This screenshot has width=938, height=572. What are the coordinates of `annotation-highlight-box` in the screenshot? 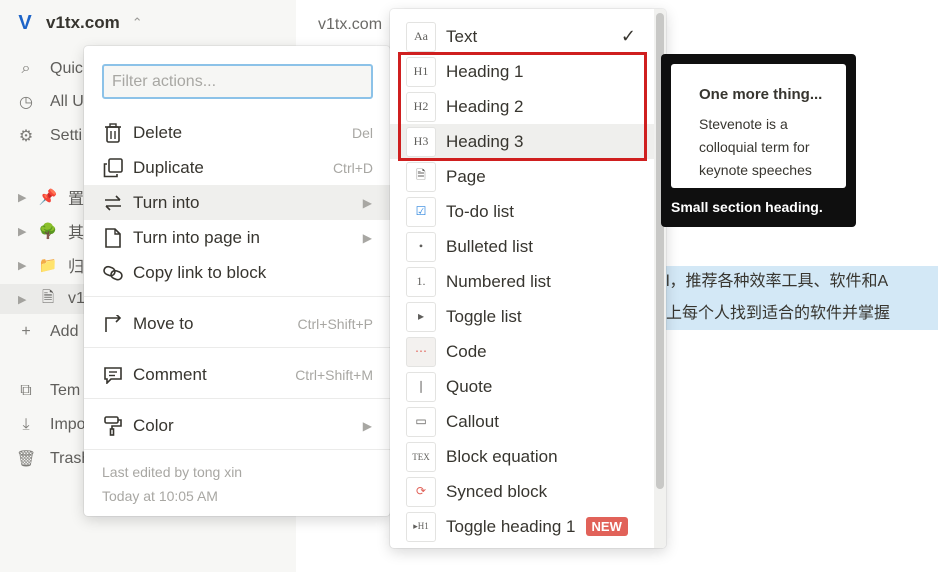 It's located at (522, 106).